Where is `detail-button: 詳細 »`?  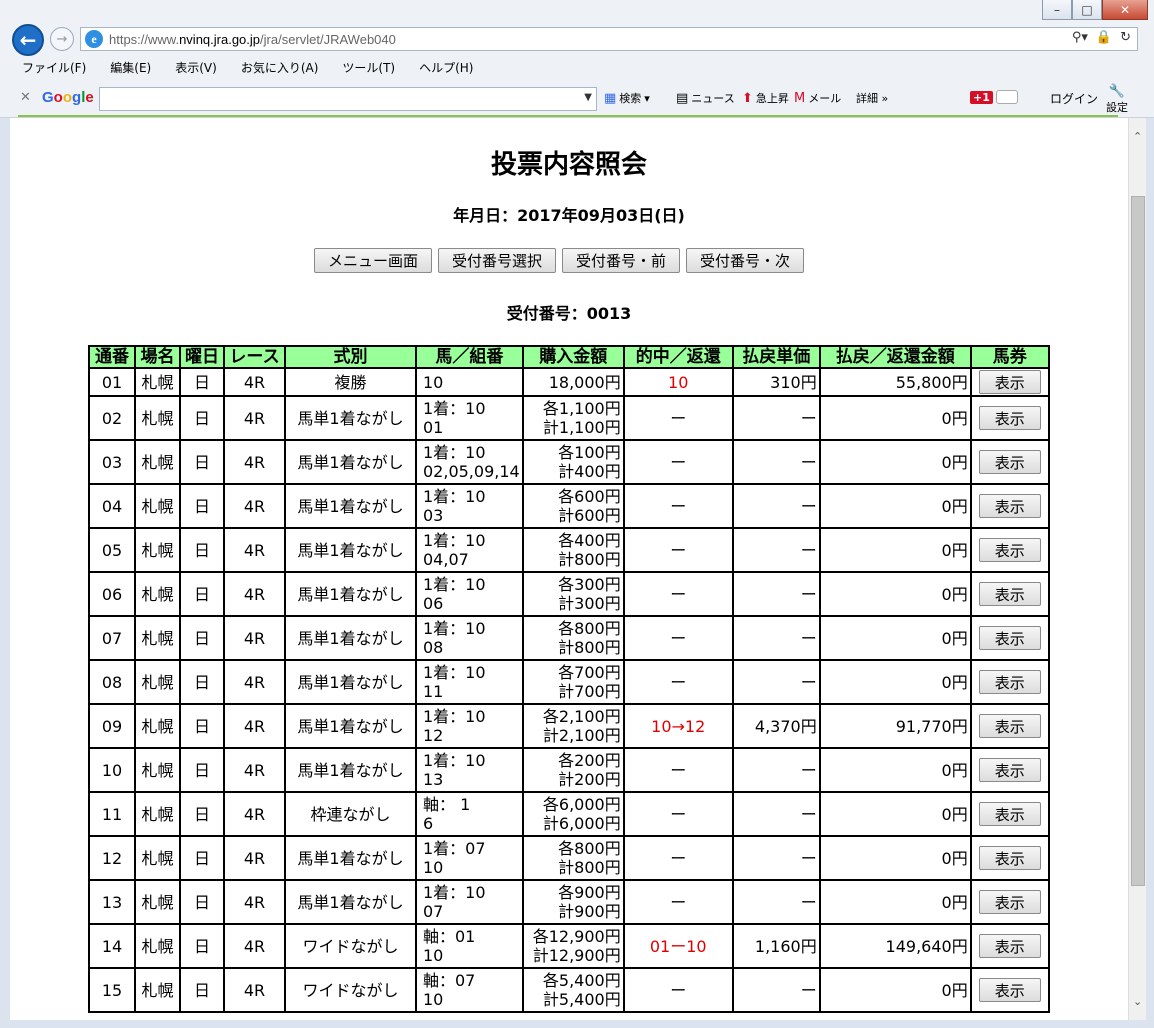
detail-button: 詳細 » is located at coordinates (872, 98).